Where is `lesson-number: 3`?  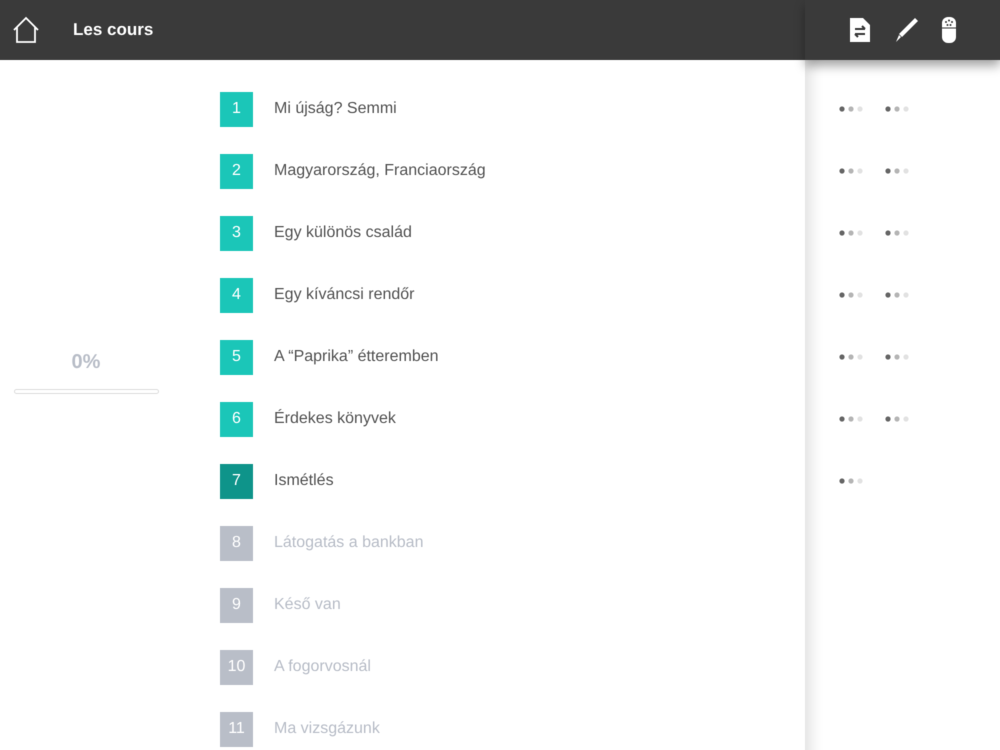 lesson-number: 3 is located at coordinates (236, 233).